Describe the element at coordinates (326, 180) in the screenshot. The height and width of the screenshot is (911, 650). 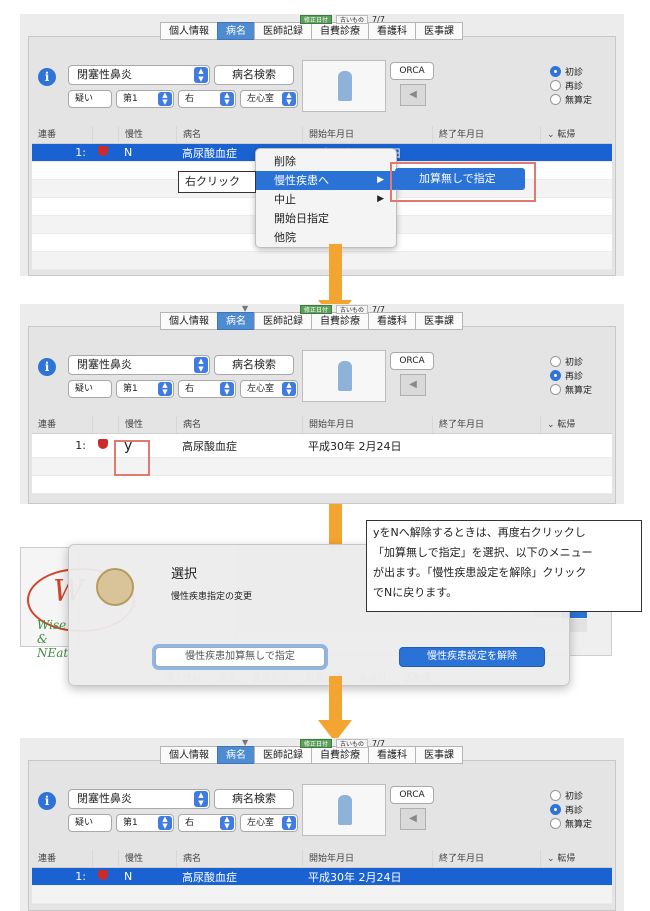
I see `menu-item-chronic: 慢性疾患へ ▶` at that location.